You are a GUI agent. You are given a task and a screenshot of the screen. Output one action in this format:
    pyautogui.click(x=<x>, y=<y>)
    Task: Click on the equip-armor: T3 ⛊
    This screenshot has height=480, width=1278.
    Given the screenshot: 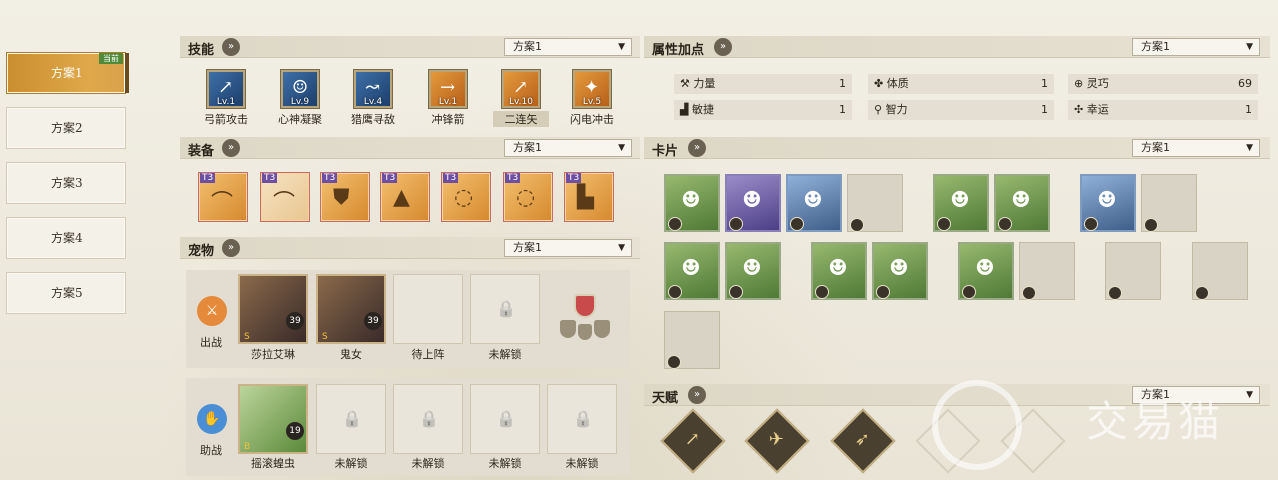 What is the action you would take?
    pyautogui.click(x=345, y=197)
    